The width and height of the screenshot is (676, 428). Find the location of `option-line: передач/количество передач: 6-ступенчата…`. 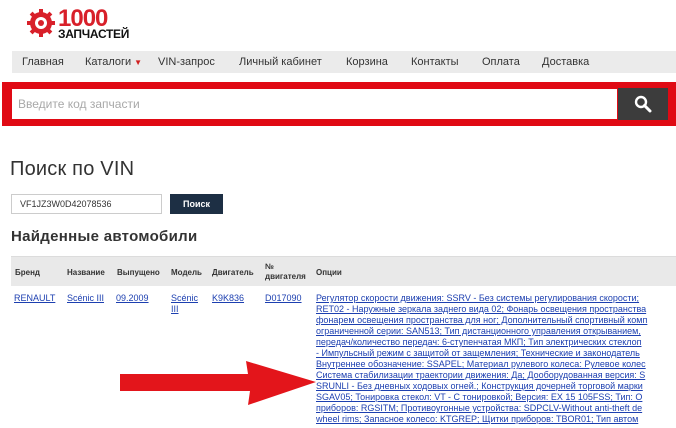

option-line: передач/количество передач: 6-ступенчата… is located at coordinates (479, 342).